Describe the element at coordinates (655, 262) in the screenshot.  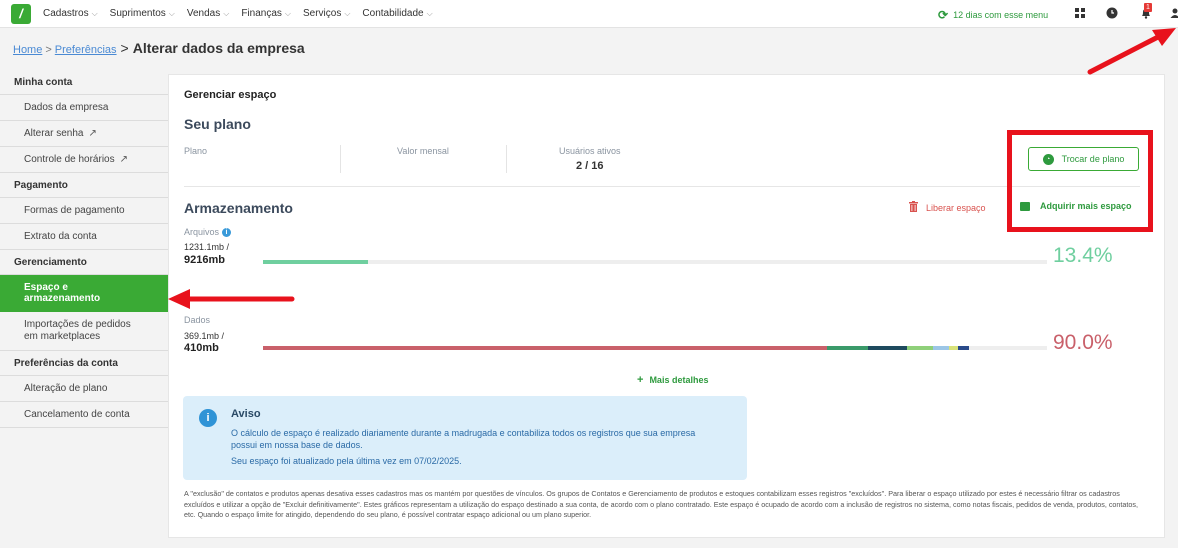
I see `arquivos-progress-bar` at that location.